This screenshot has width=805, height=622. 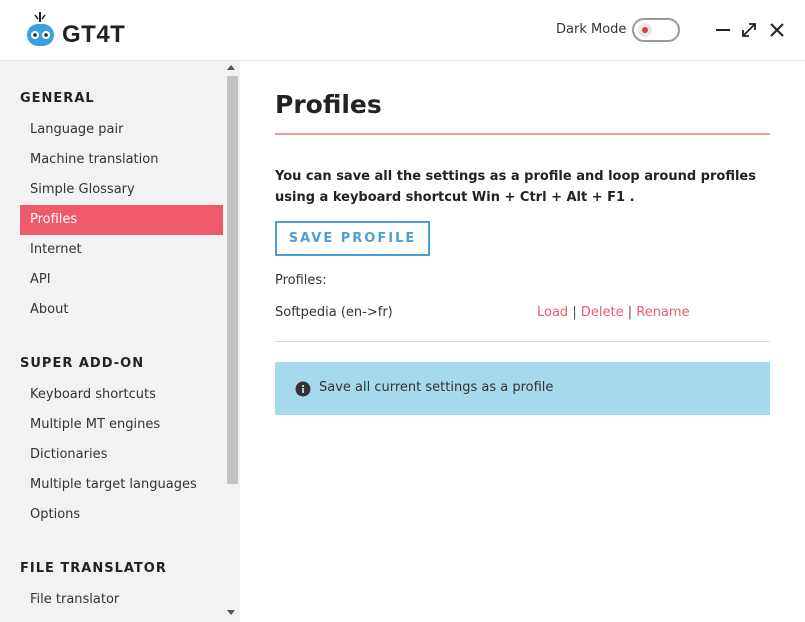 I want to click on title-divider, so click(x=522, y=134).